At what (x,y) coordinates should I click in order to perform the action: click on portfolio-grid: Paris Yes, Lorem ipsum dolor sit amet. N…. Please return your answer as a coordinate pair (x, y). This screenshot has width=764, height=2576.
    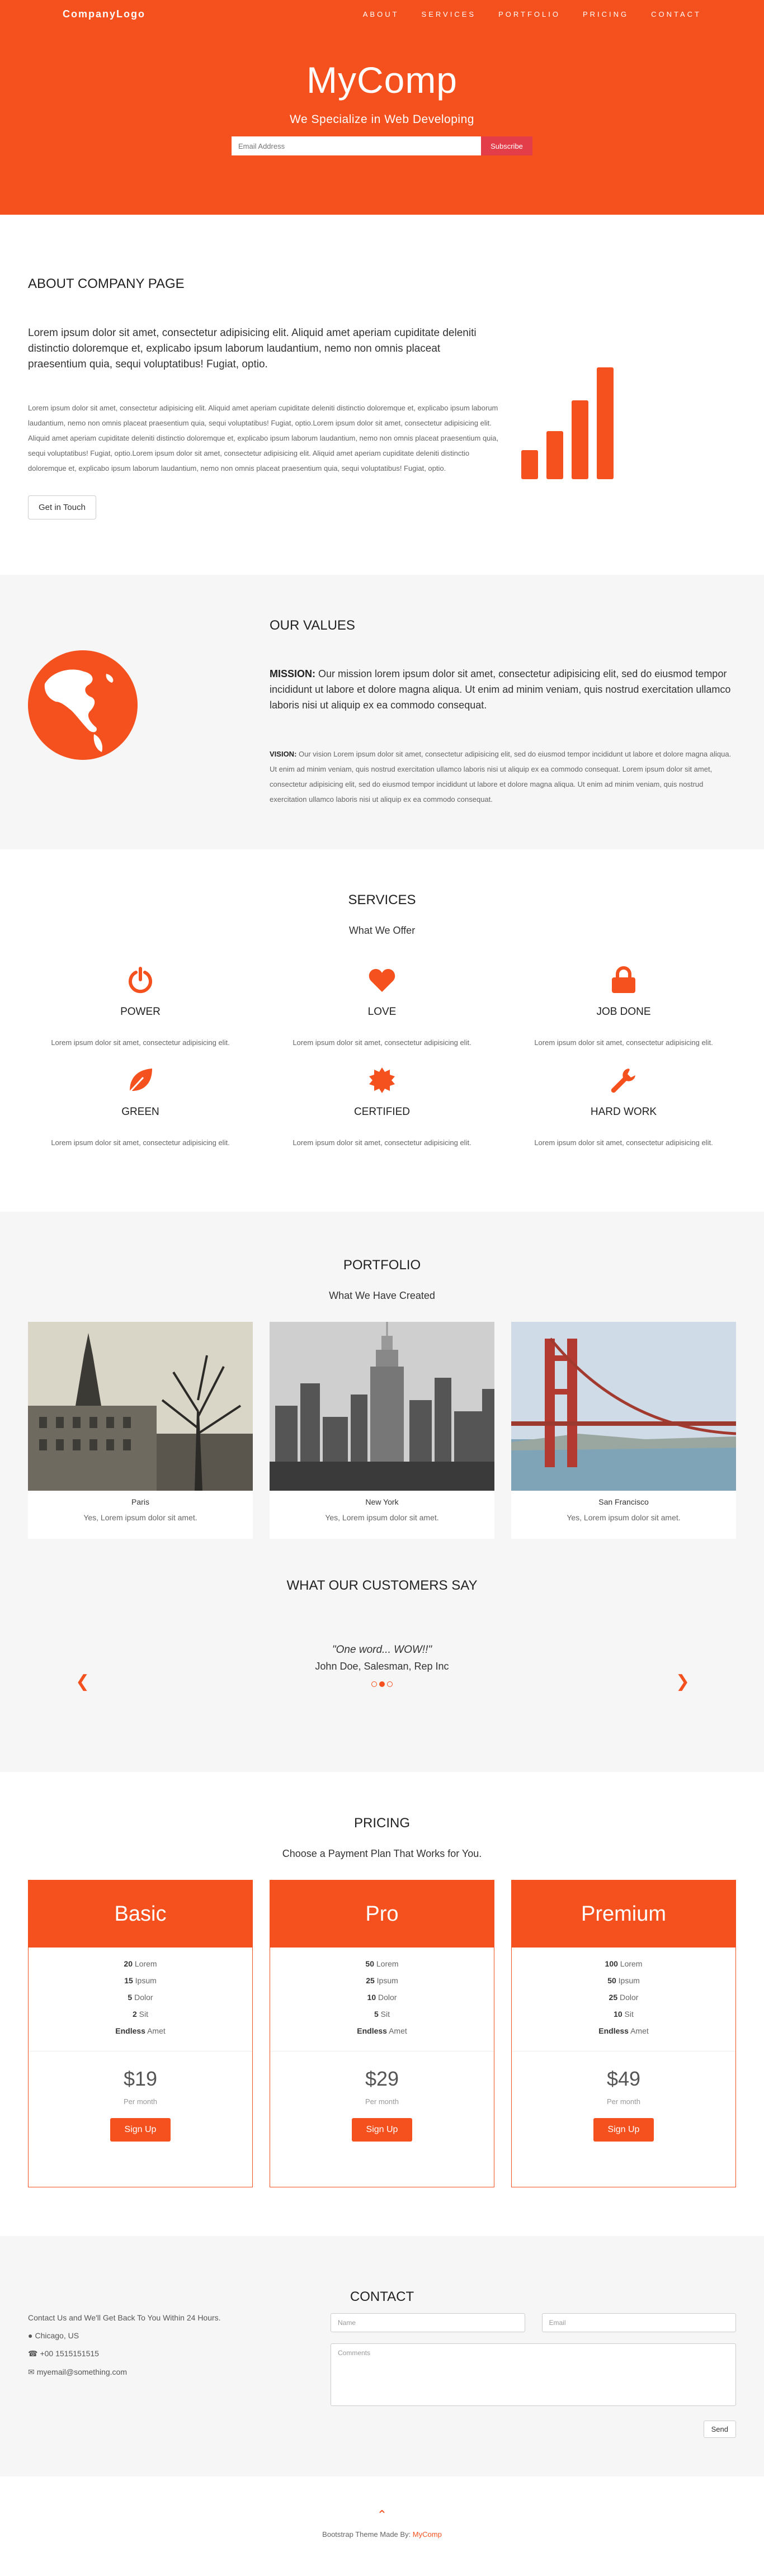
    Looking at the image, I should click on (382, 1430).